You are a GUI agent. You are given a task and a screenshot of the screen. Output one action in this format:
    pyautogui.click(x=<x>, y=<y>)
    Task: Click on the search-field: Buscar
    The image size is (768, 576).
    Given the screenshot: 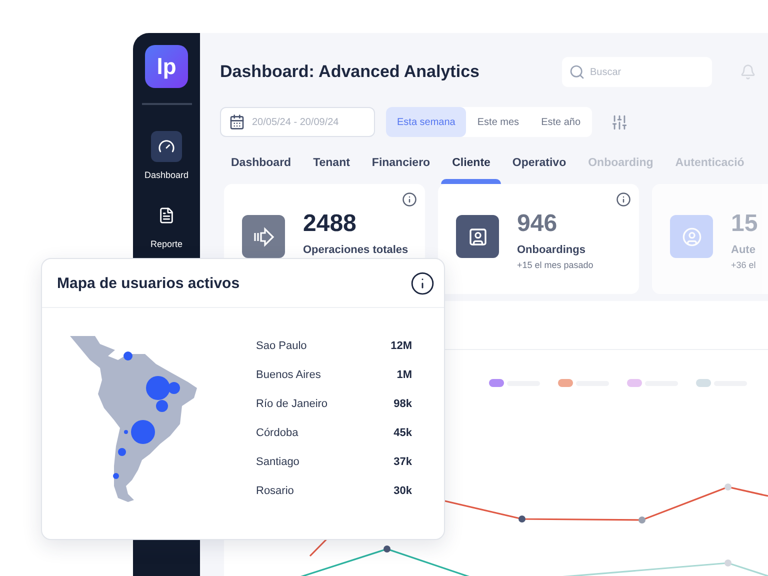 What is the action you would take?
    pyautogui.click(x=637, y=72)
    